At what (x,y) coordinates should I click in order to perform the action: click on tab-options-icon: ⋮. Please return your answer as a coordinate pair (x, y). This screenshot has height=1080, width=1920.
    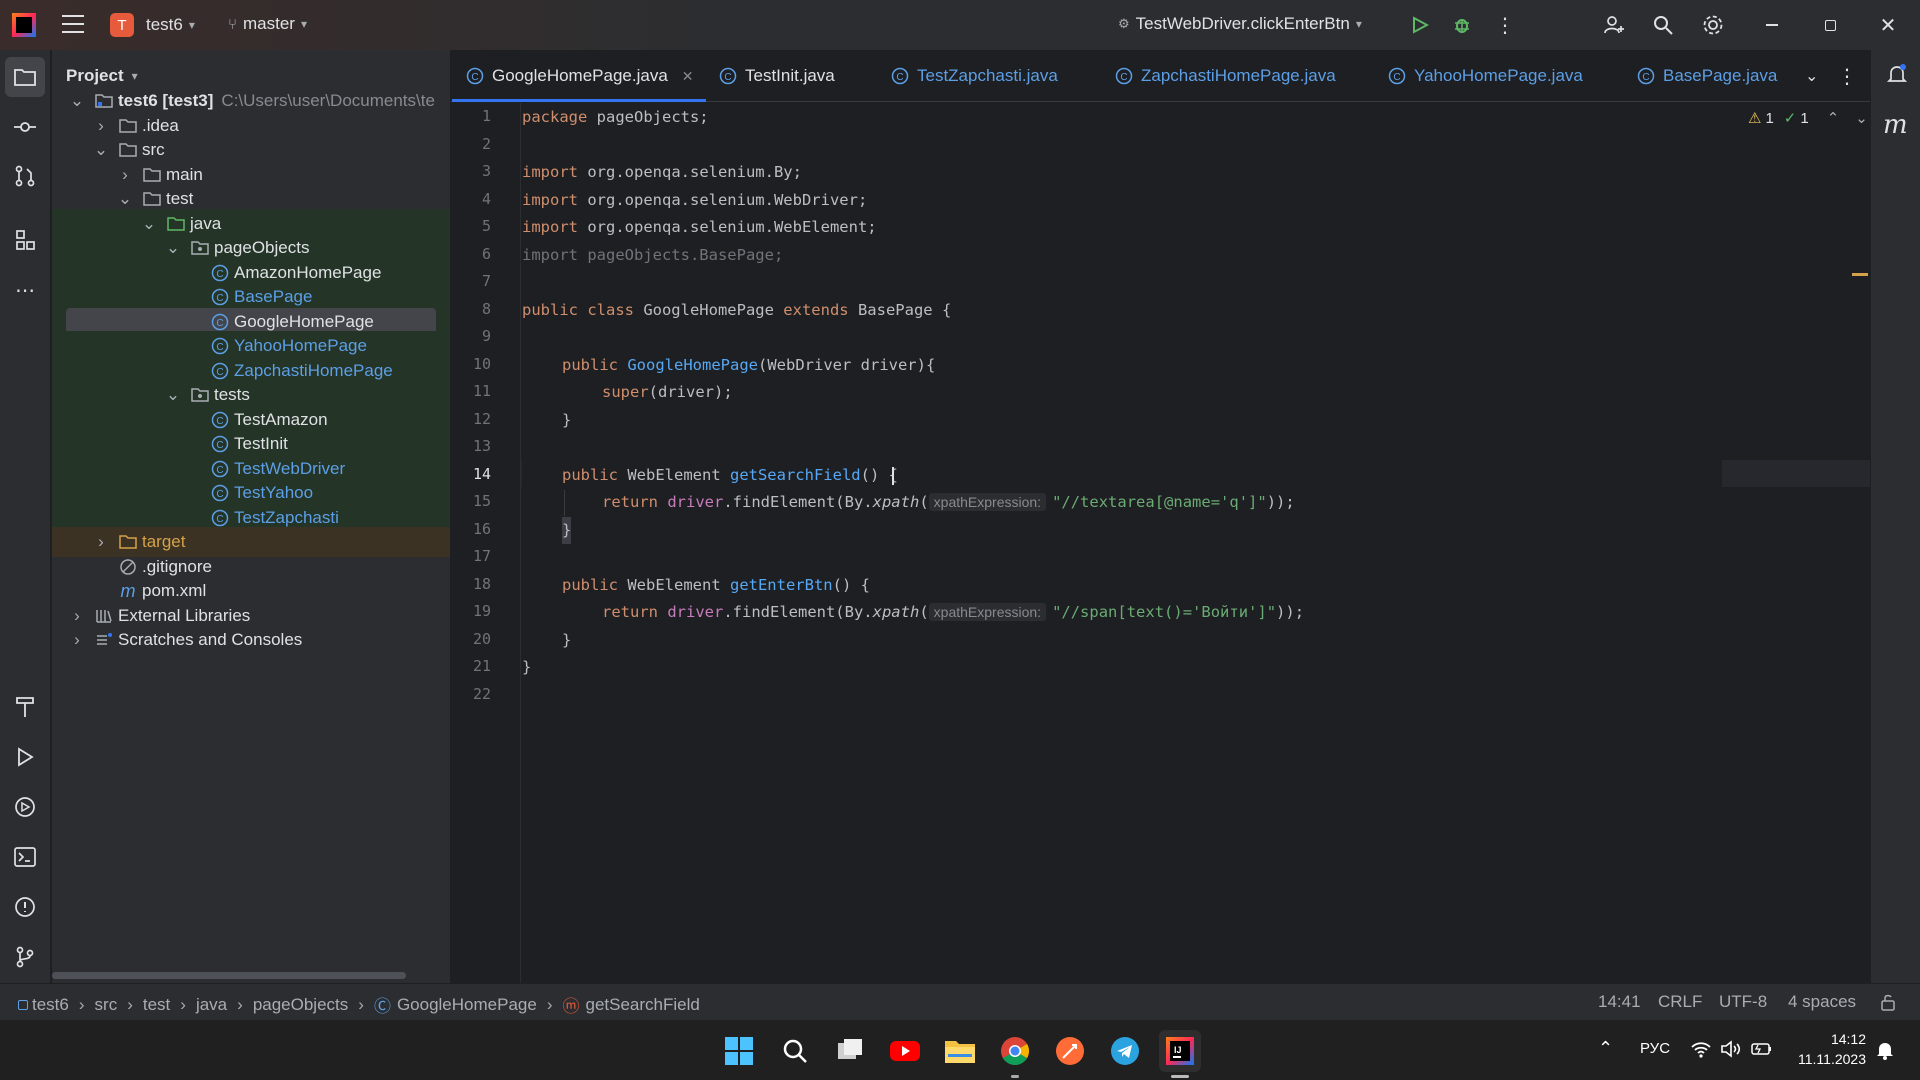
    Looking at the image, I should click on (1847, 76).